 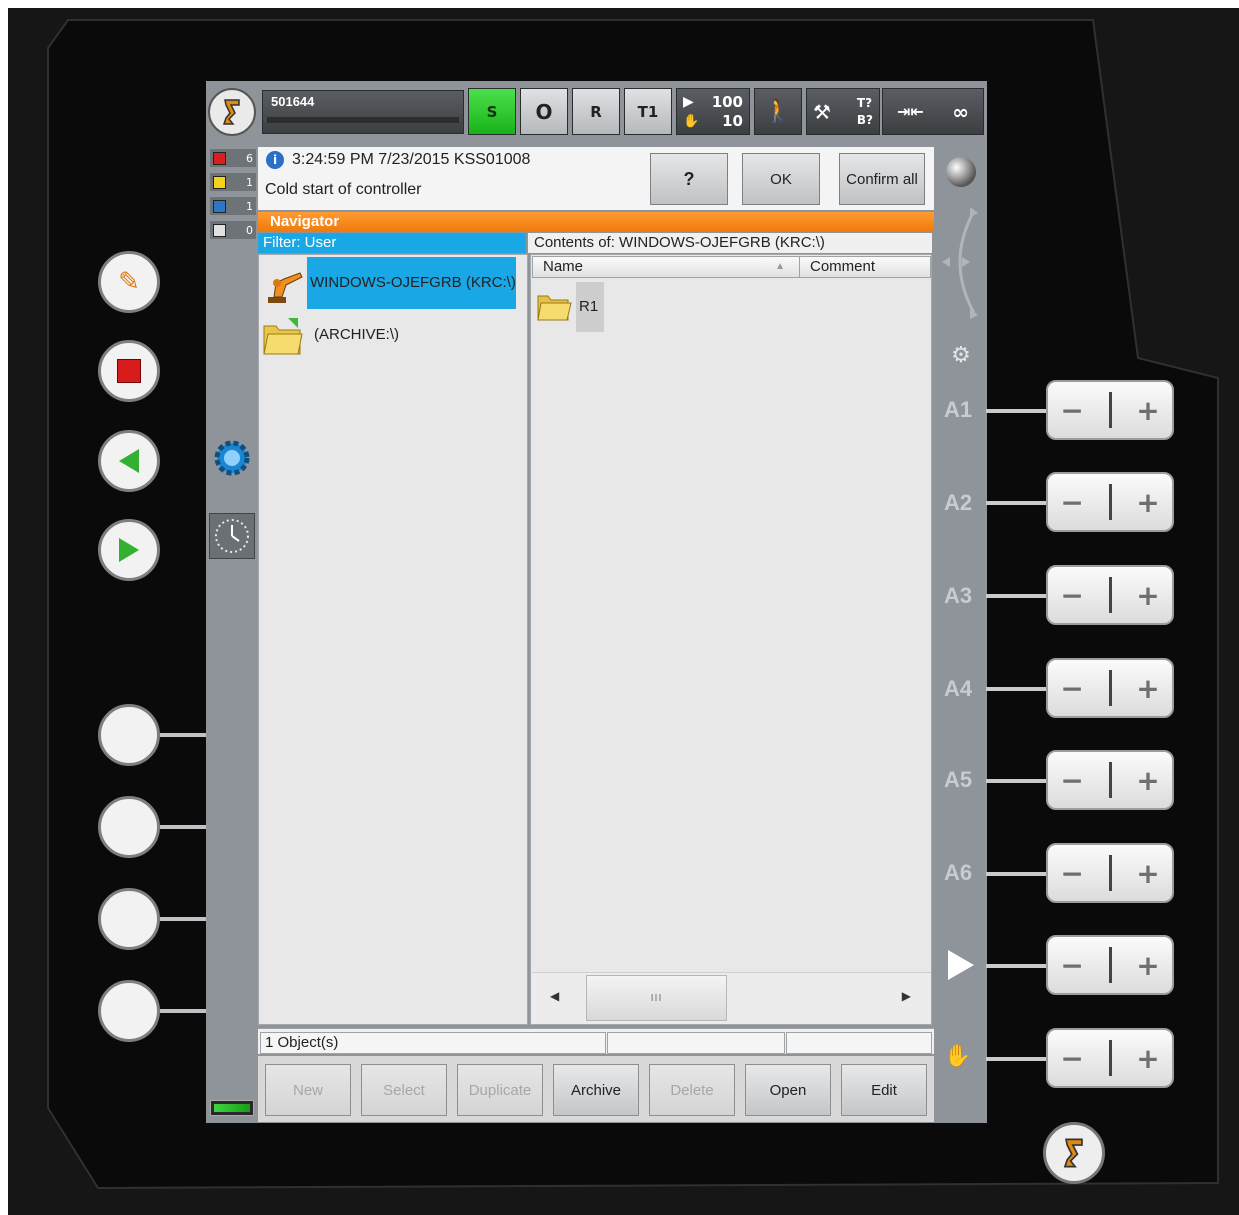 I want to click on info-count: 1, so click(x=249, y=206).